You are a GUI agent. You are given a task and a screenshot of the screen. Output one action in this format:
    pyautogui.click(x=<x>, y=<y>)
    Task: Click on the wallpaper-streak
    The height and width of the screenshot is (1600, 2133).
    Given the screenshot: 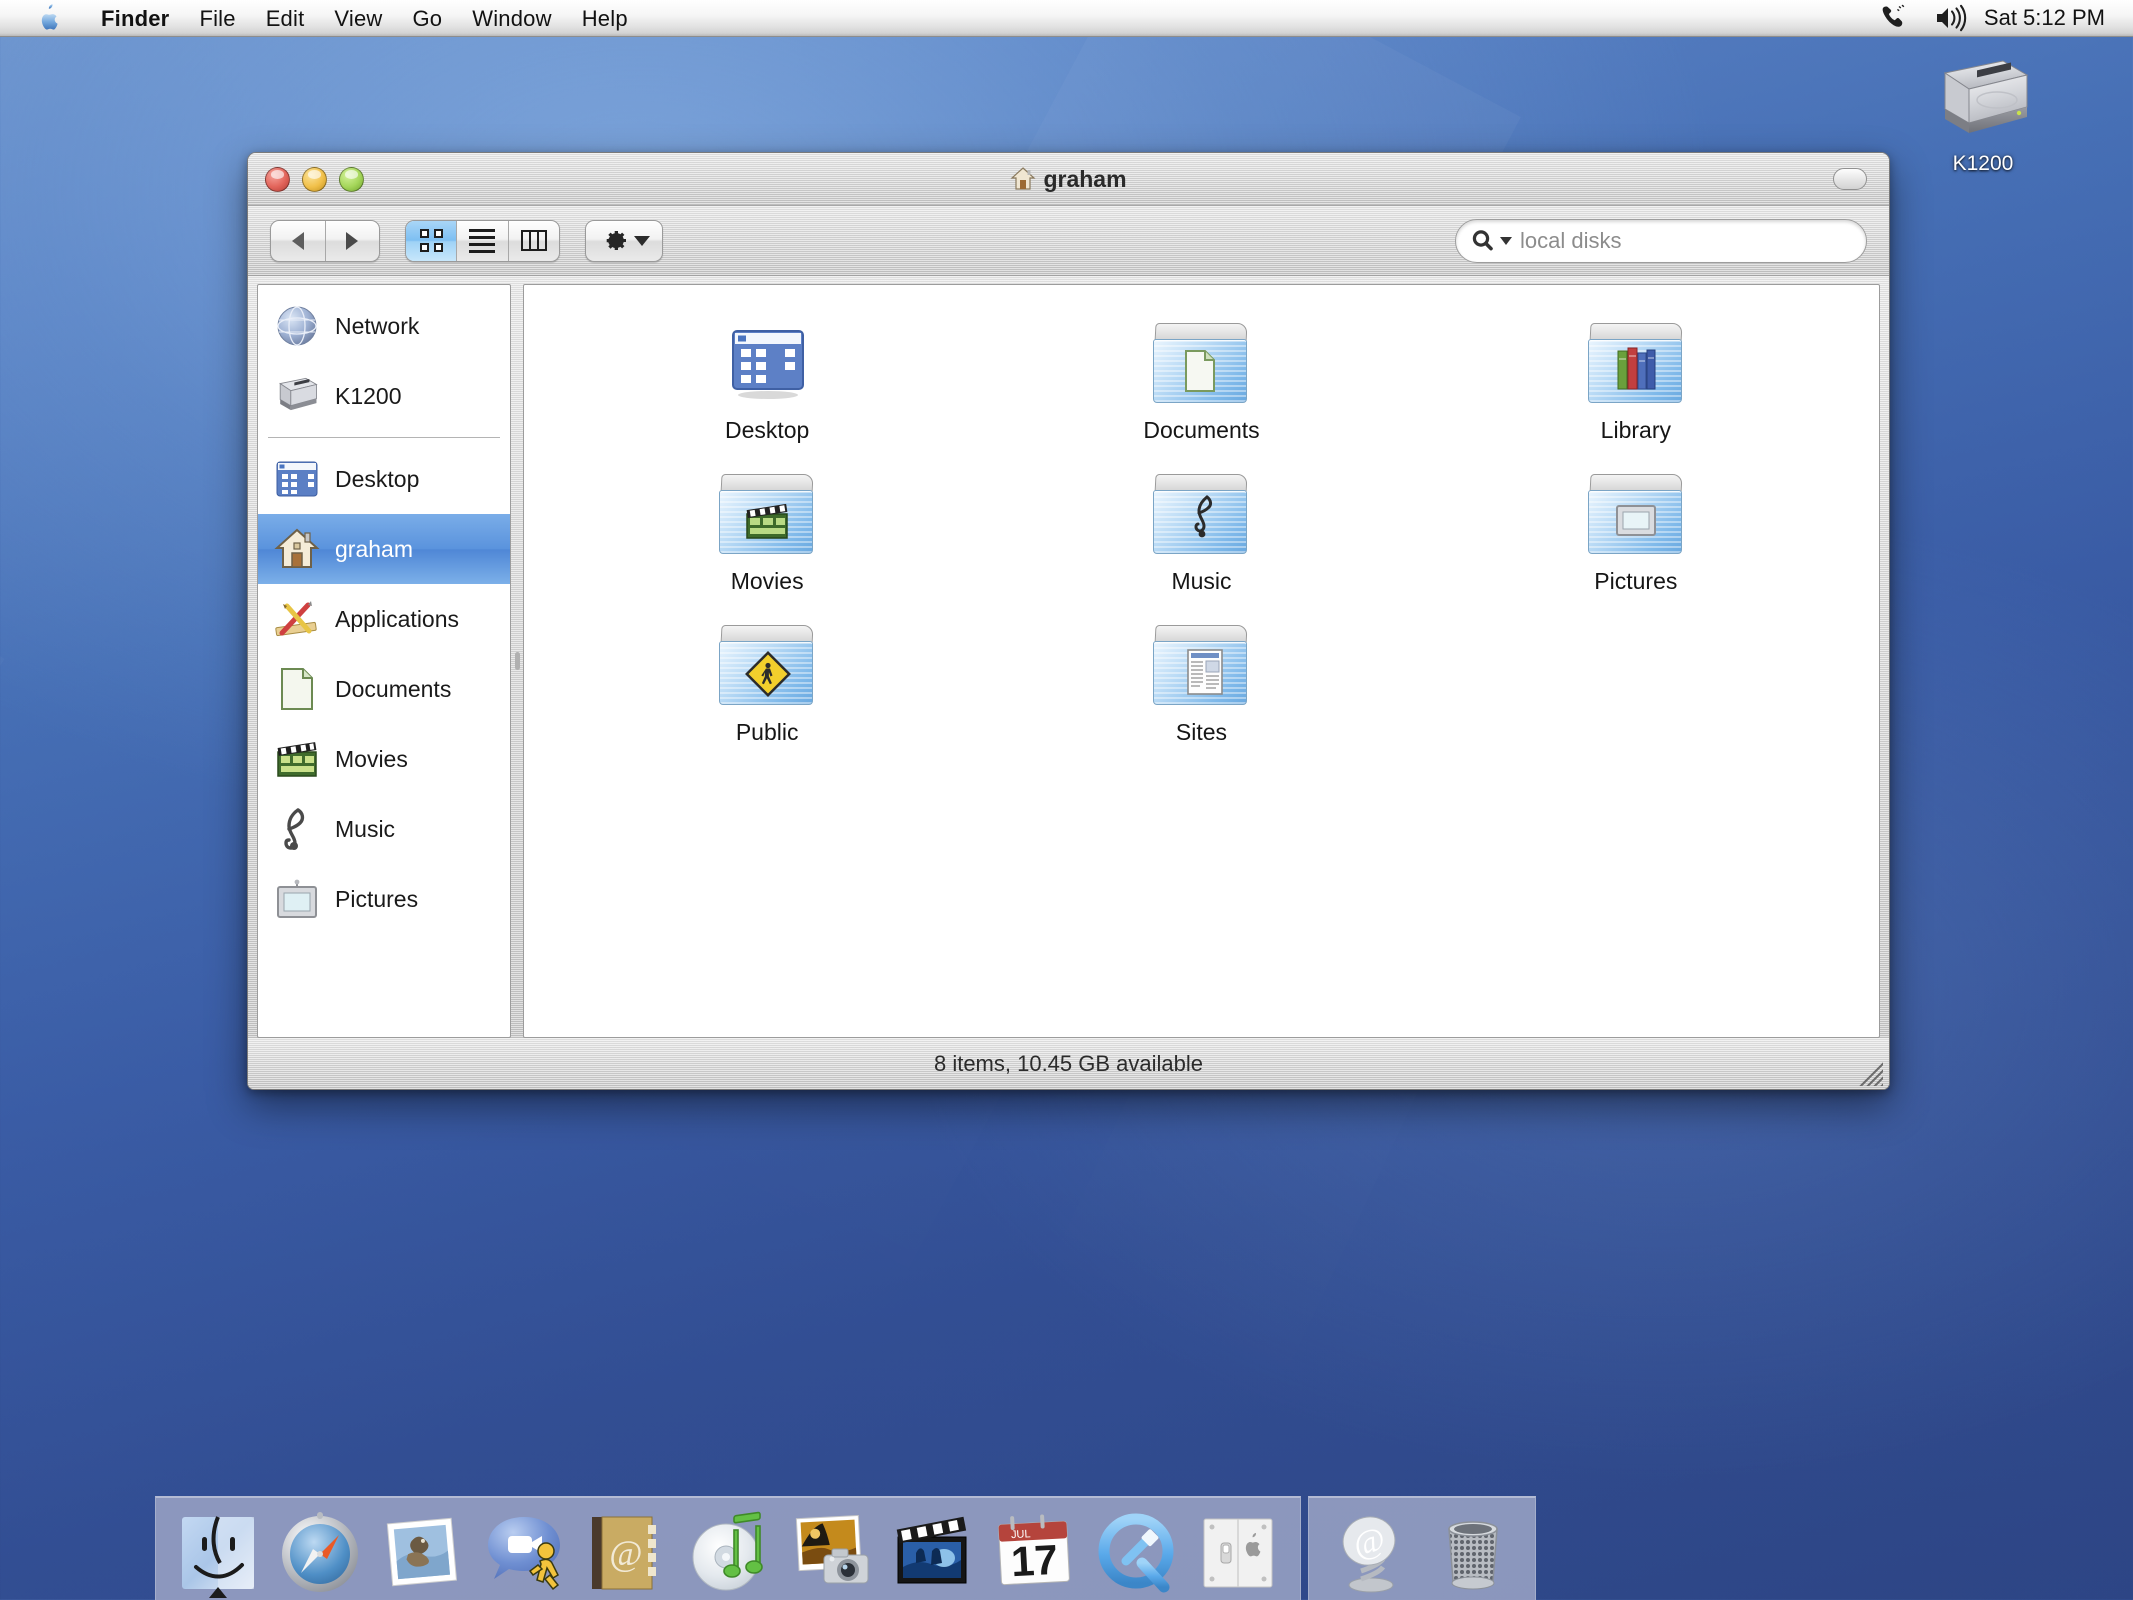 What is the action you would take?
    pyautogui.click(x=2, y=1050)
    